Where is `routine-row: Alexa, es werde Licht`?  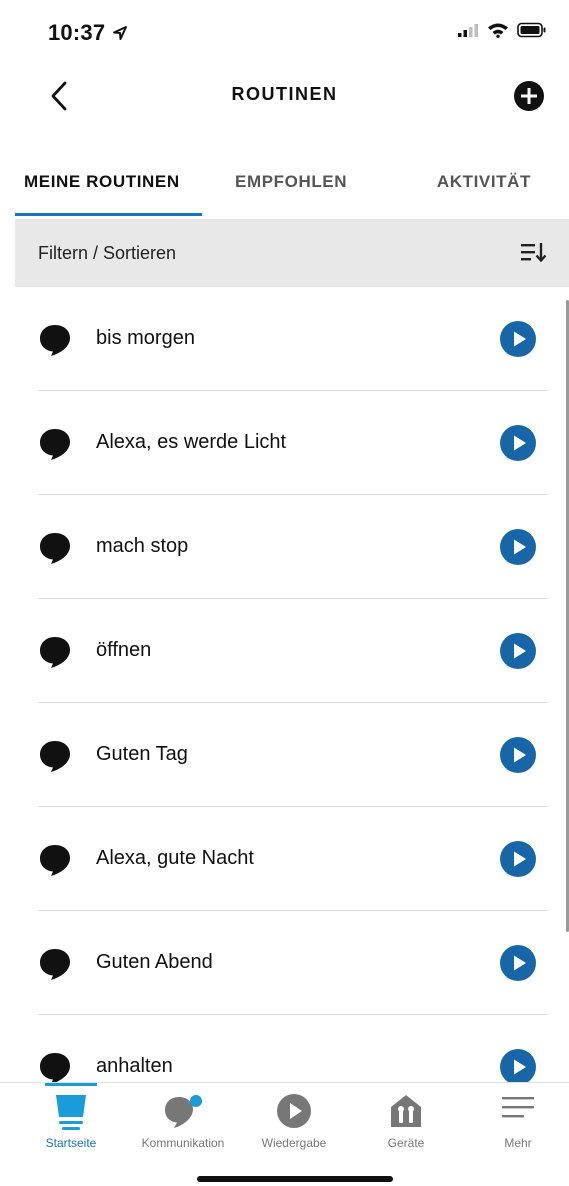 routine-row: Alexa, es werde Licht is located at coordinates (293, 443).